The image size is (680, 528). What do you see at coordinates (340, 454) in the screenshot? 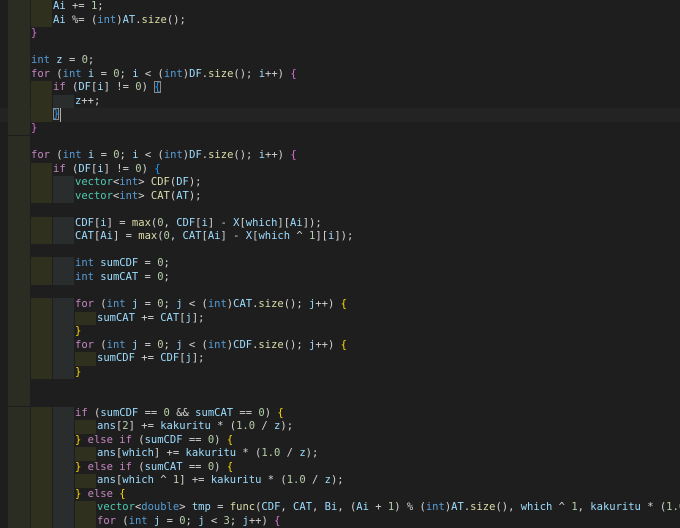
I see `code-line: ans[which] += kakuritu * (1.0 / z);` at bounding box center [340, 454].